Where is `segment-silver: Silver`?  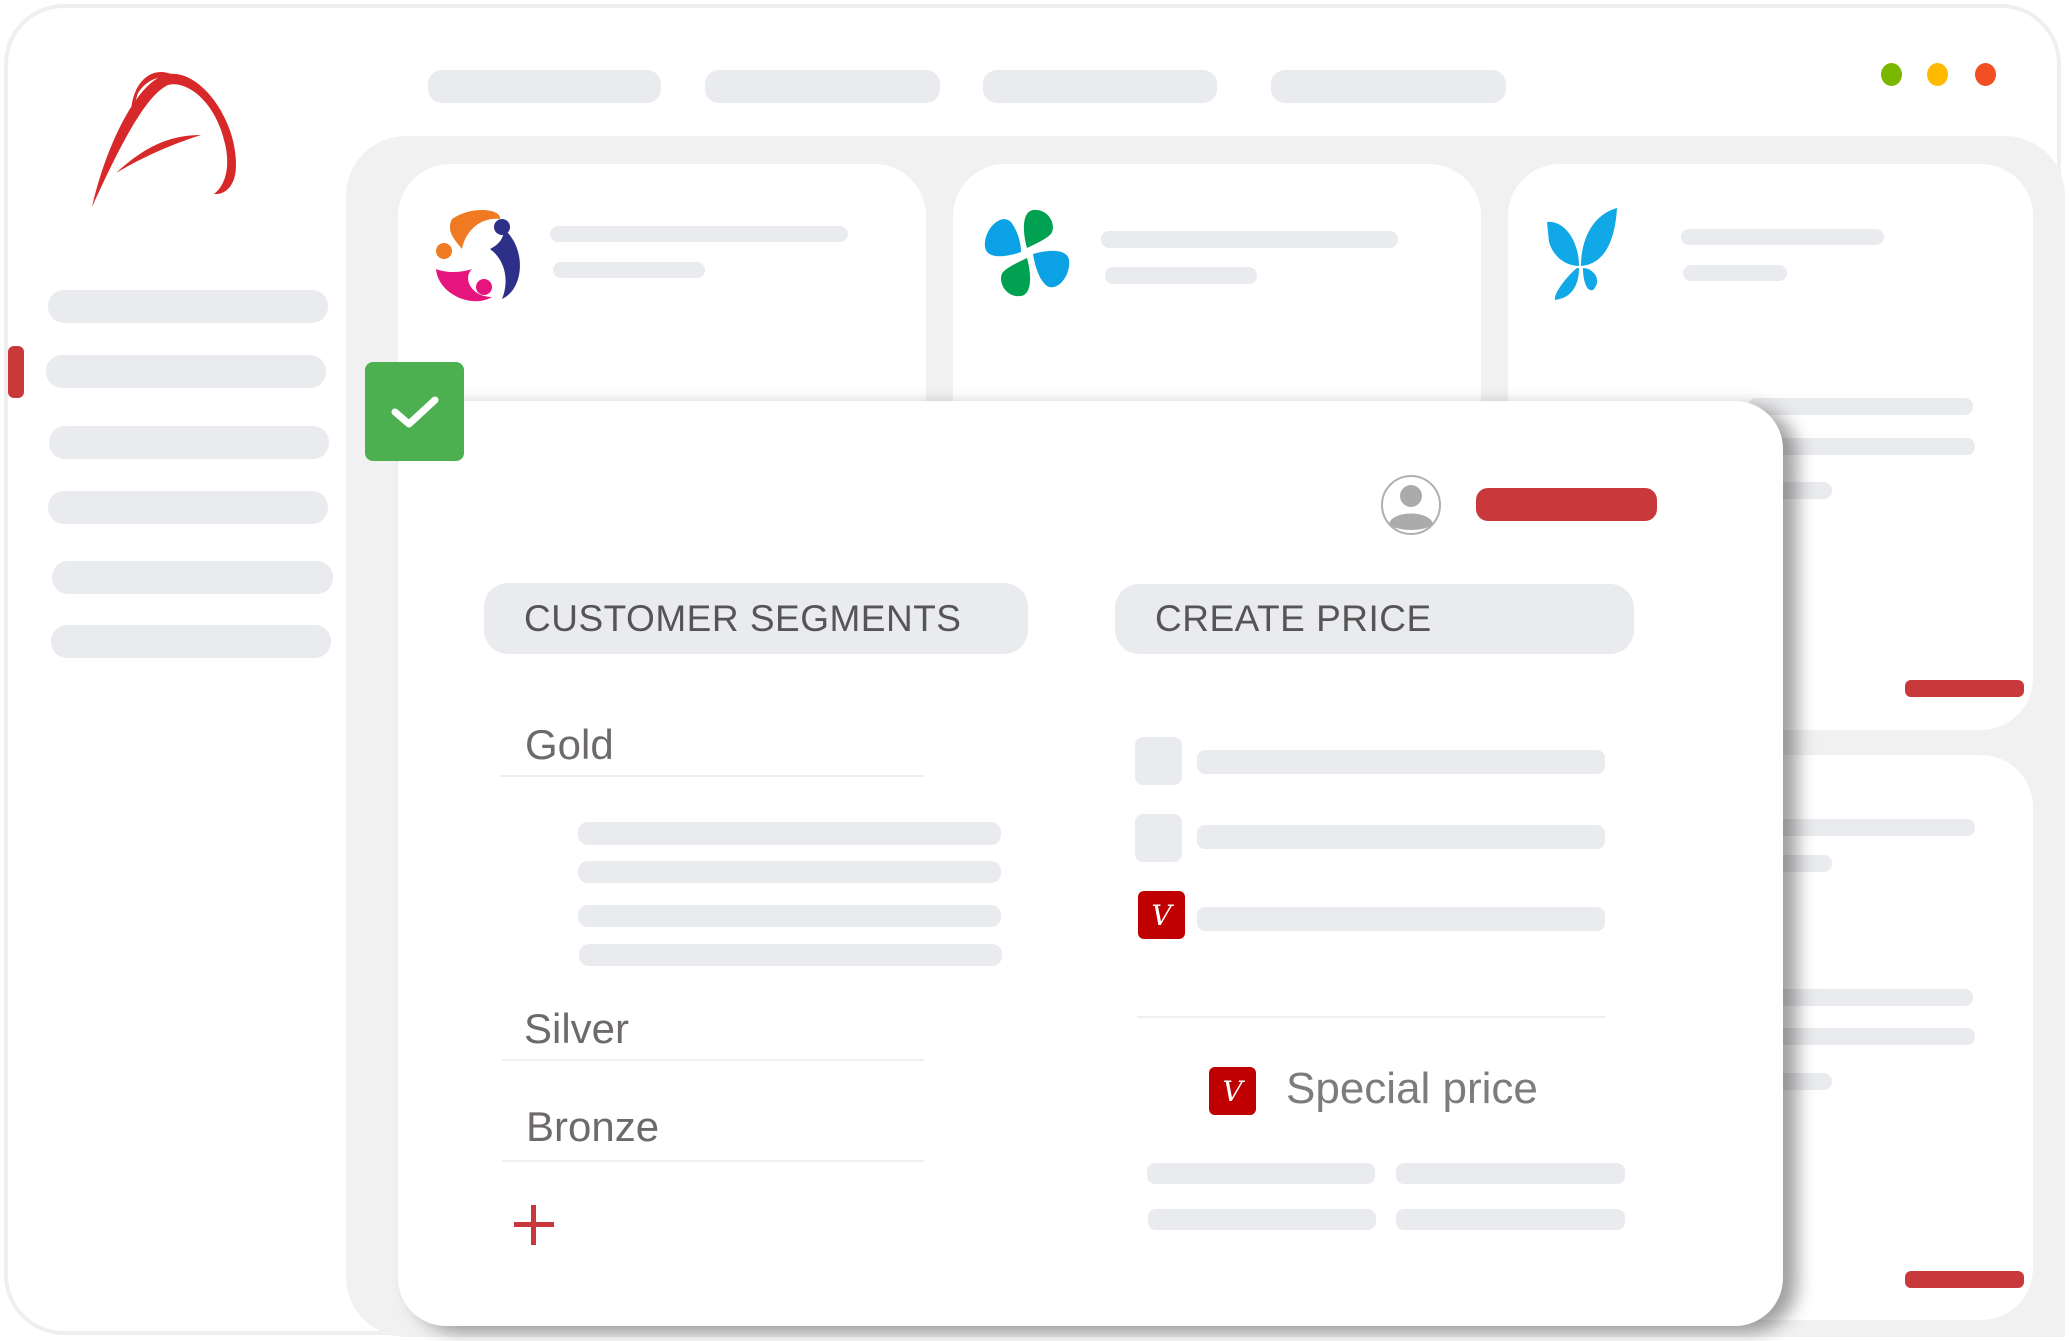
segment-silver: Silver is located at coordinates (576, 1029).